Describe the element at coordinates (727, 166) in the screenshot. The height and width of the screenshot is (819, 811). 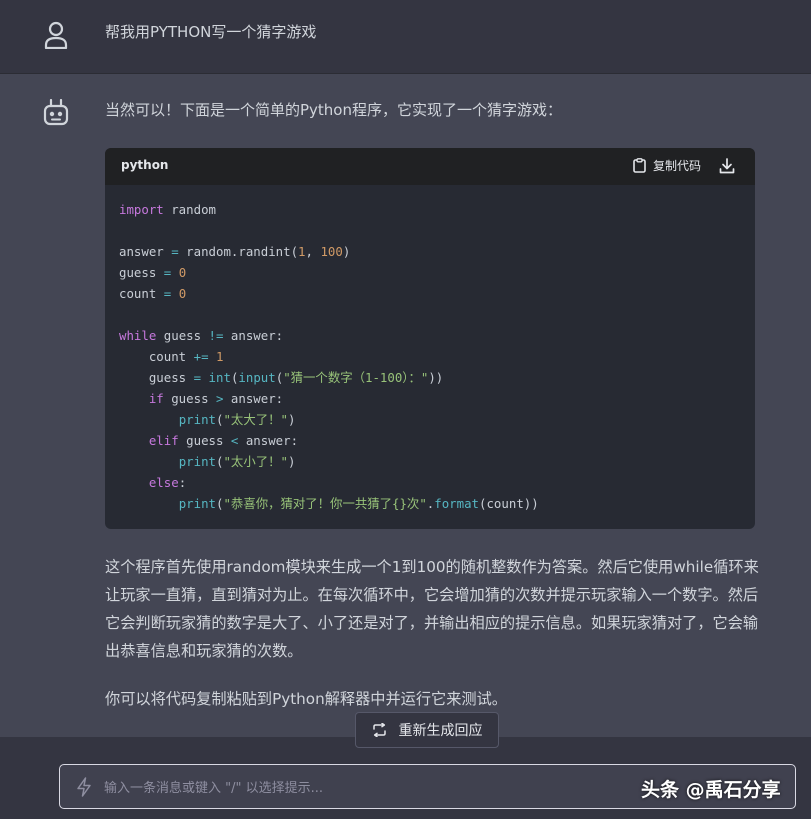
I see `download-icon` at that location.